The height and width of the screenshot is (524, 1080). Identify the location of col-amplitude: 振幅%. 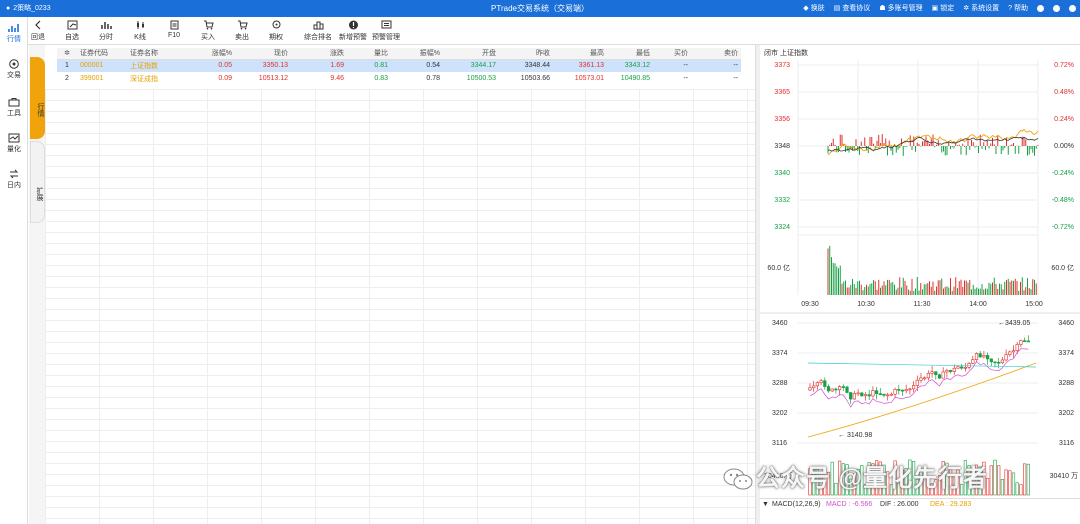
(417, 54).